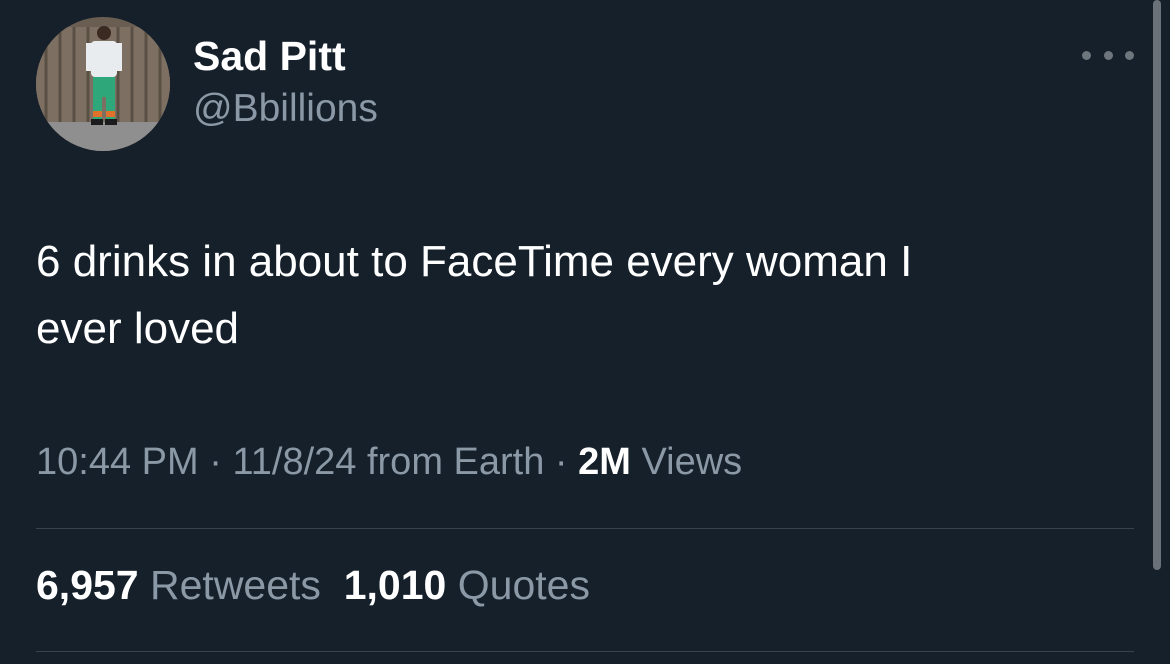  What do you see at coordinates (117, 462) in the screenshot?
I see `tweet-time: 10:44 PM` at bounding box center [117, 462].